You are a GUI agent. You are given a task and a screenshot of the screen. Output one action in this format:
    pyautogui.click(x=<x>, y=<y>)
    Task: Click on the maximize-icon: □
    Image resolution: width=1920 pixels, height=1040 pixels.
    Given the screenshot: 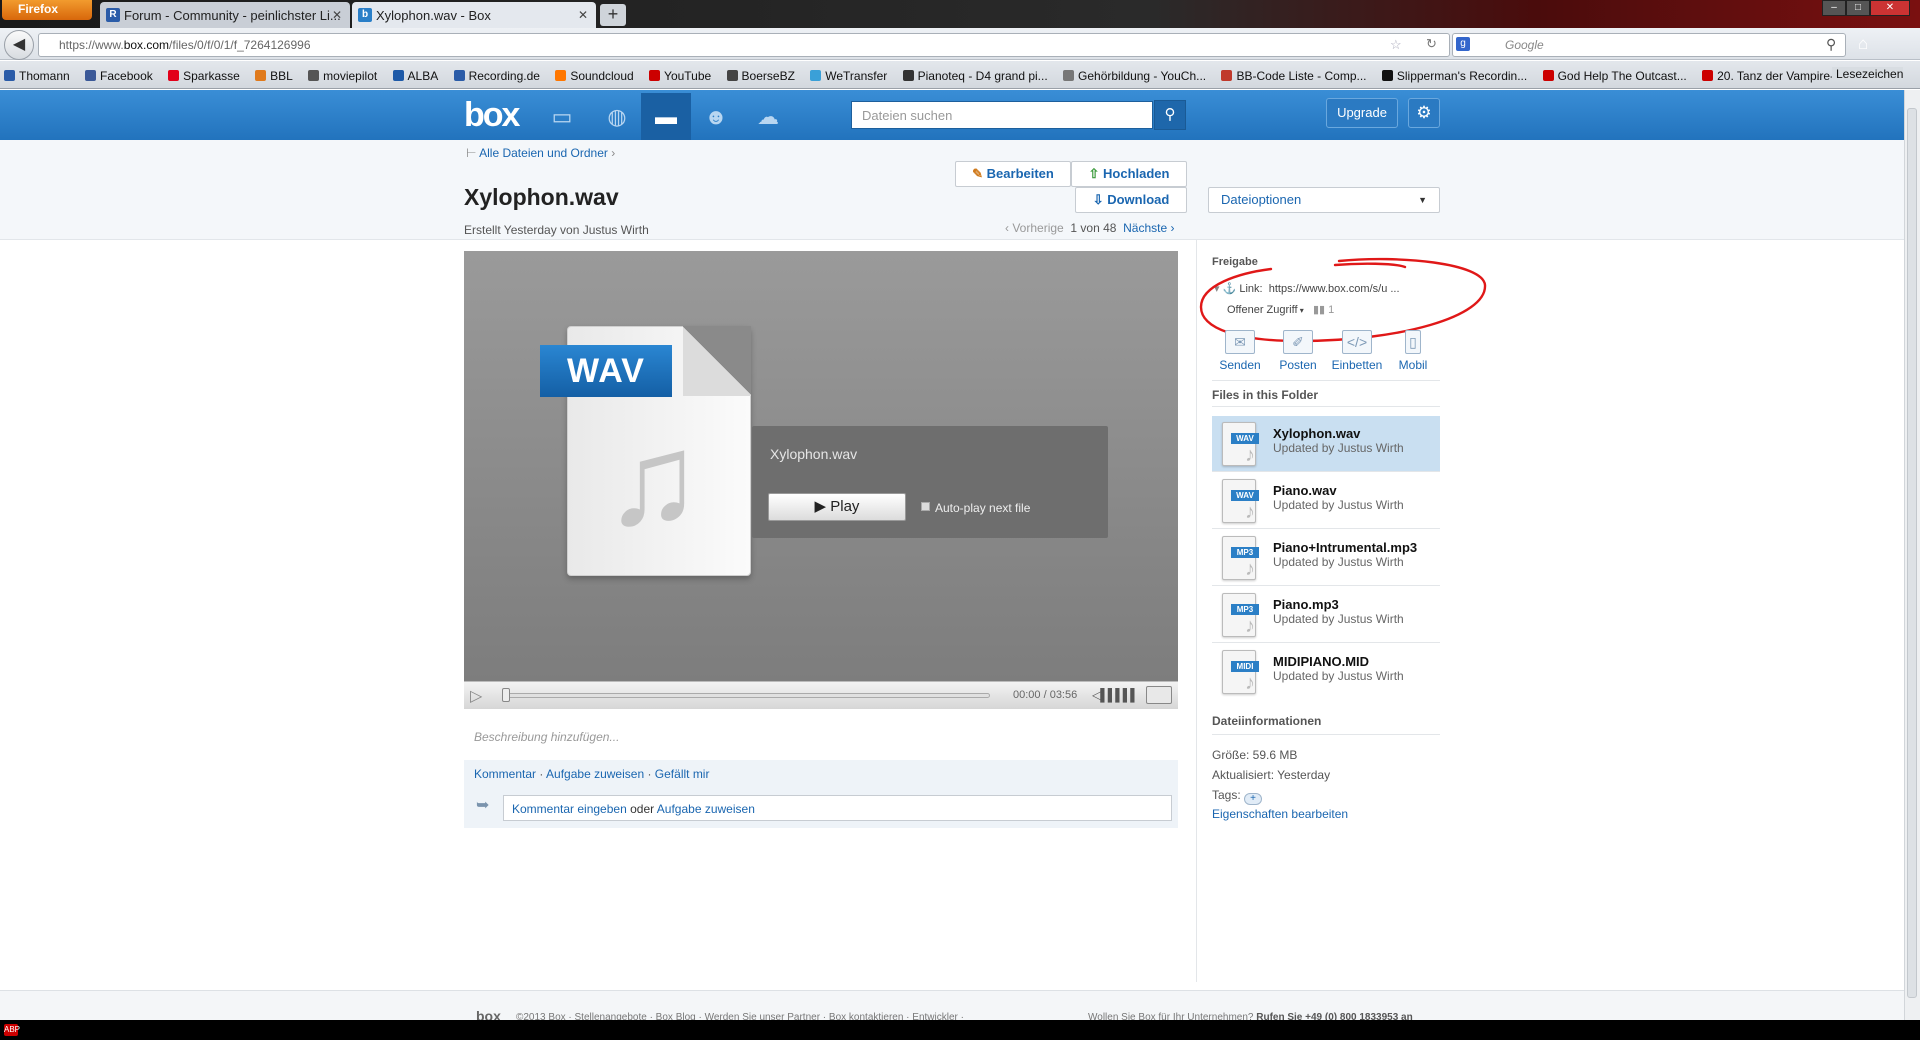 What is the action you would take?
    pyautogui.click(x=1858, y=8)
    